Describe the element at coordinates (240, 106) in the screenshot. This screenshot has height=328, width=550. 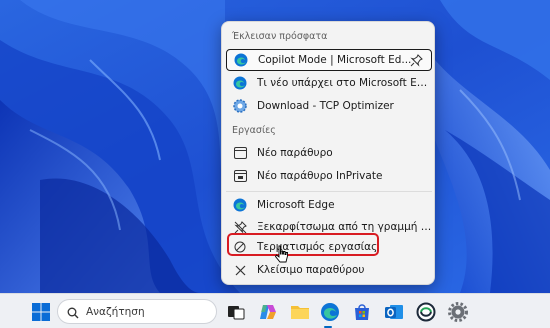
I see `gear-icon` at that location.